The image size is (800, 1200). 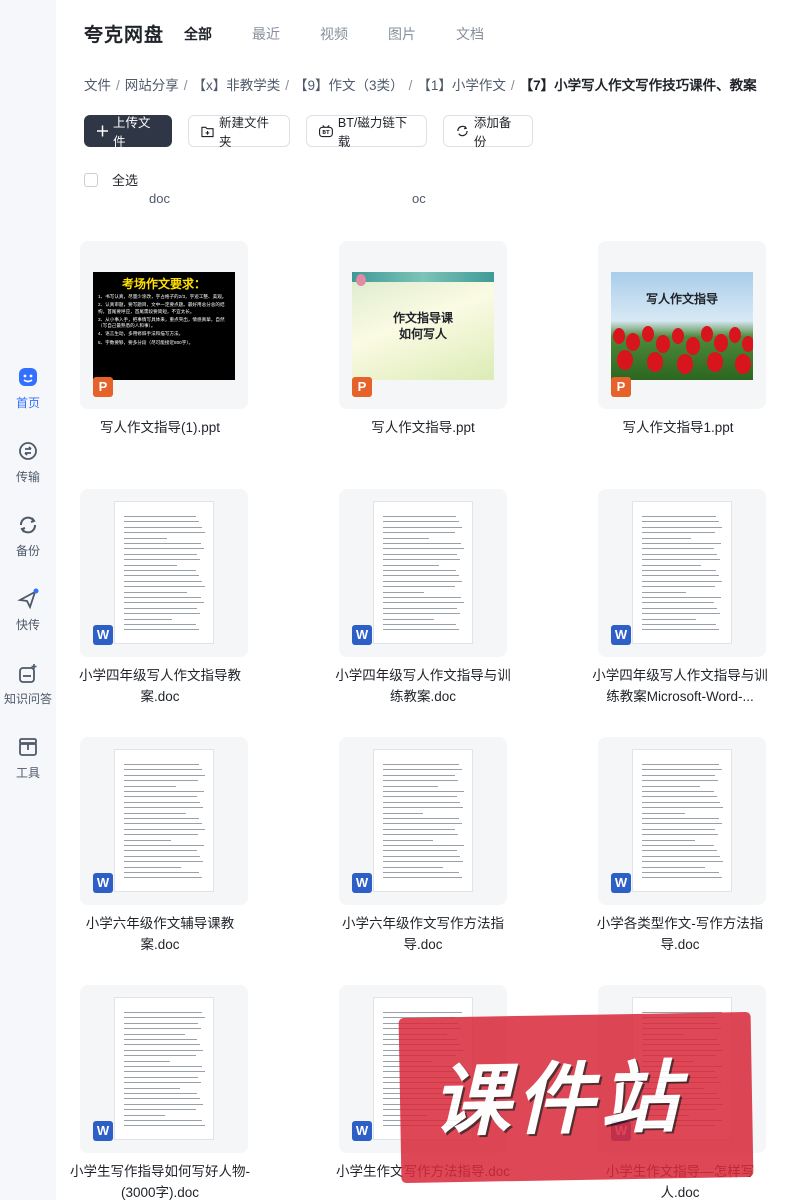 I want to click on lotus-decoration, so click(x=361, y=280).